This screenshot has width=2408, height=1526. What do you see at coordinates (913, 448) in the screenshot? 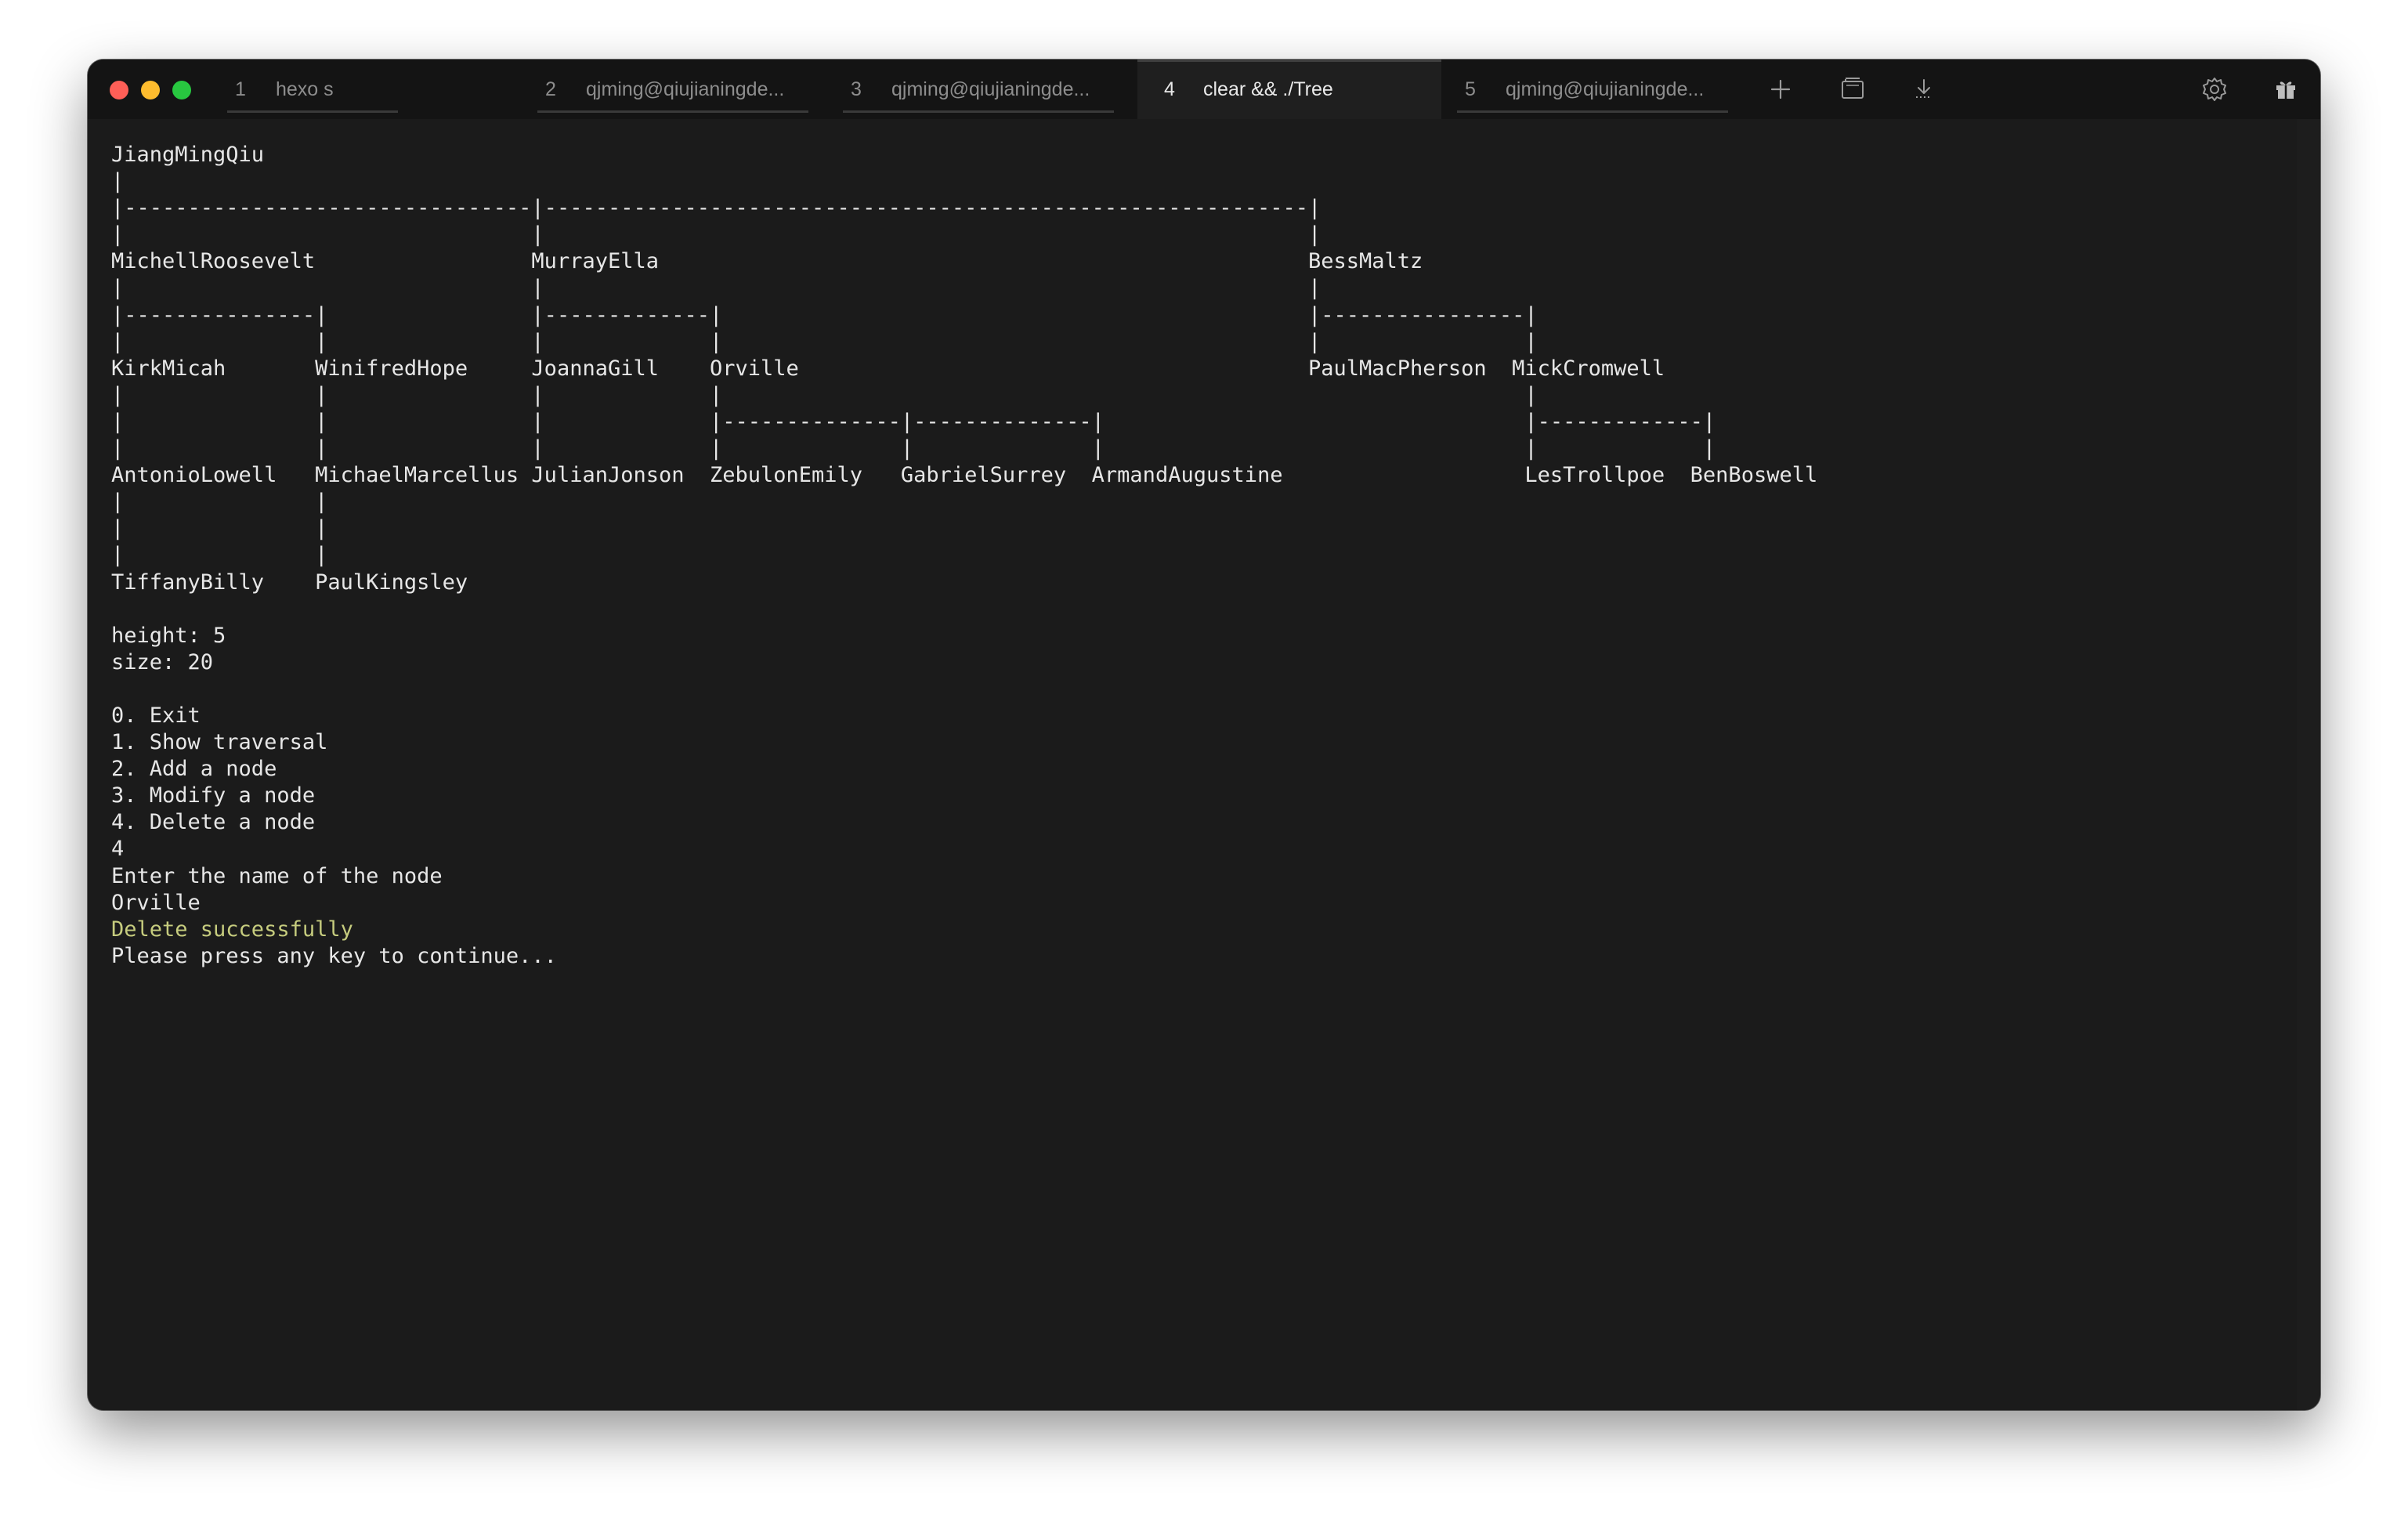
I see `terminal-line: | | | | | | | |` at bounding box center [913, 448].